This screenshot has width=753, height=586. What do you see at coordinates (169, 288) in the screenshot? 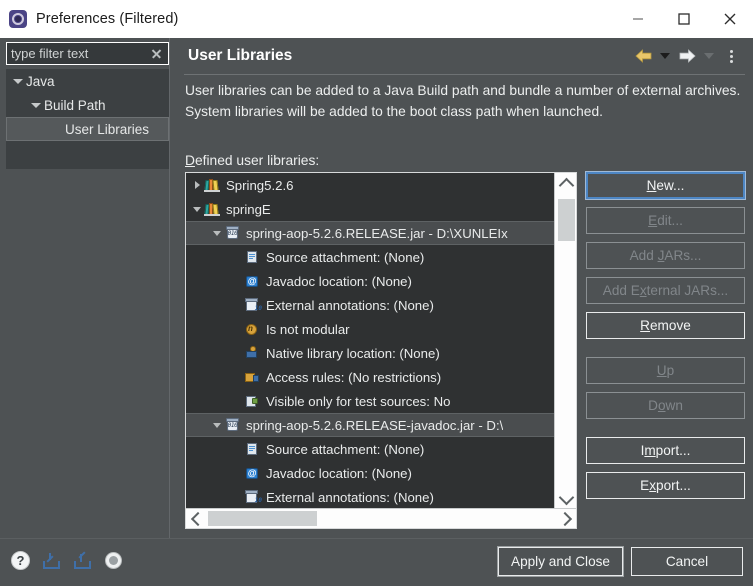
I see `sidebar-divider` at bounding box center [169, 288].